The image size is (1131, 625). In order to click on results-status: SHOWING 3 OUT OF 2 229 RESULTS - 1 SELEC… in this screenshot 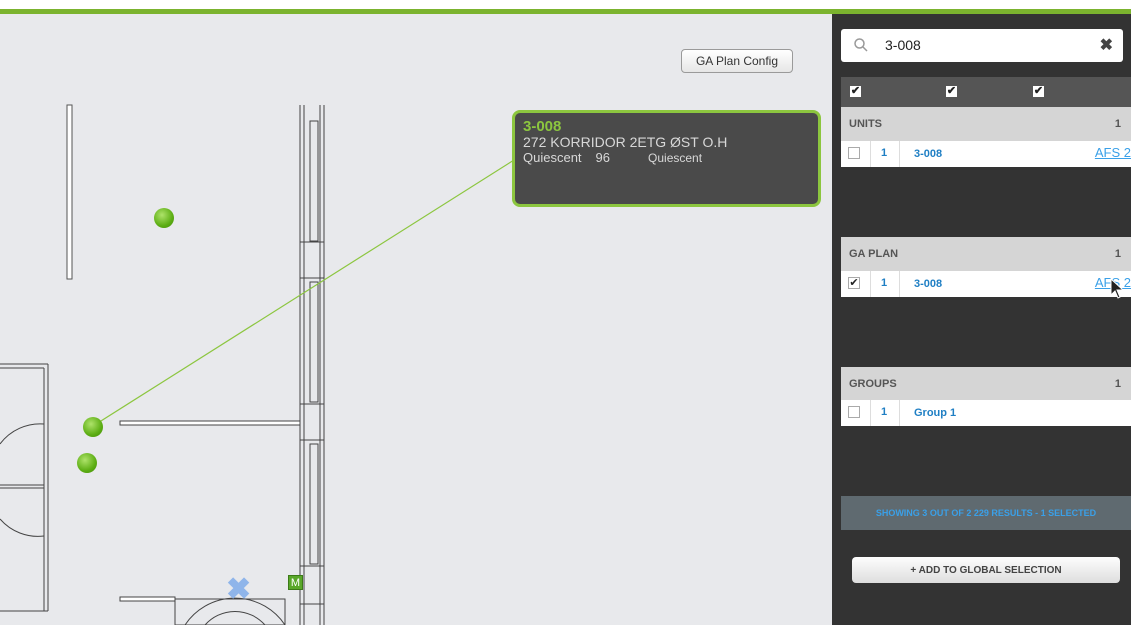, I will do `click(986, 513)`.